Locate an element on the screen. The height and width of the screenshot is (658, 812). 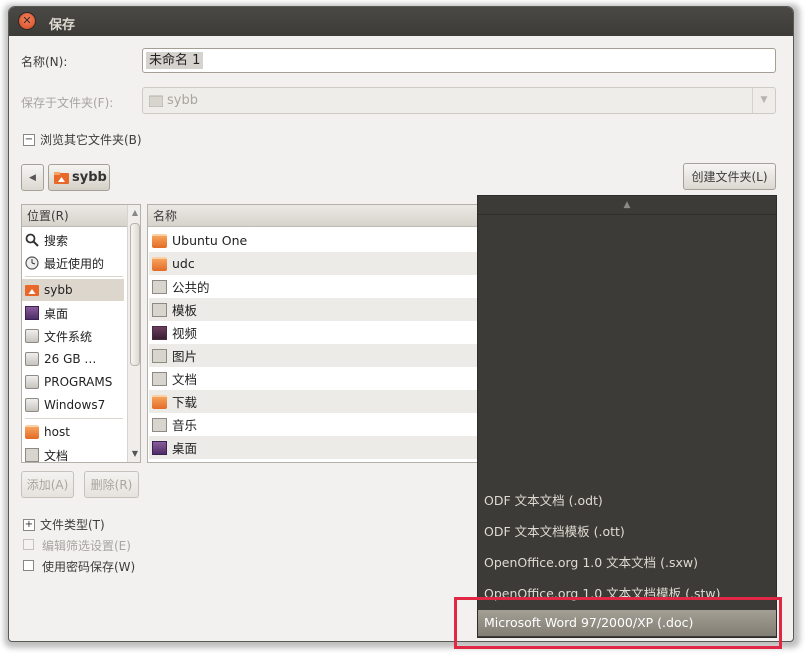
file-type-option: ODF 文本文档模板 (.ott) is located at coordinates (629, 532).